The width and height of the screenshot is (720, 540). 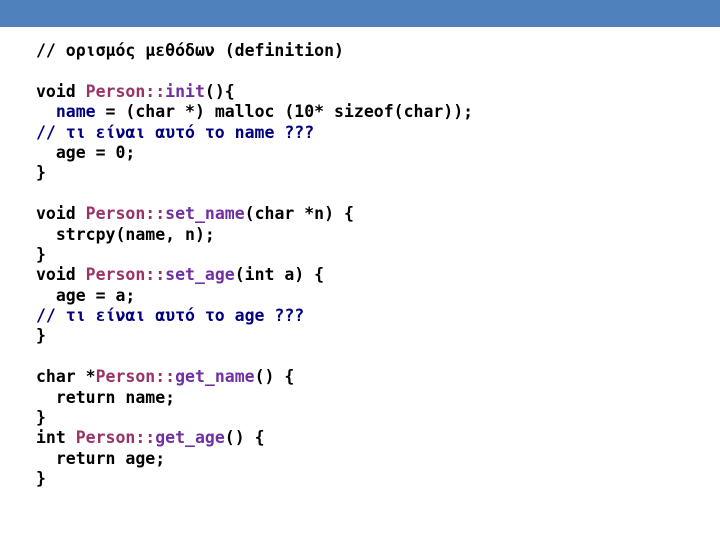 What do you see at coordinates (190, 438) in the screenshot?
I see `code-token-method: get_age` at bounding box center [190, 438].